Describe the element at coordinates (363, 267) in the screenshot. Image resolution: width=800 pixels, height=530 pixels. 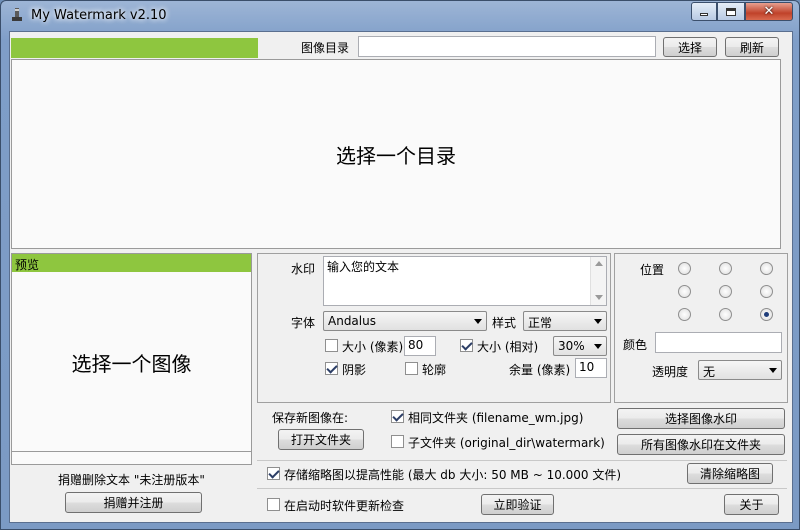
I see `watermark-text-value: 输入您的文本` at that location.